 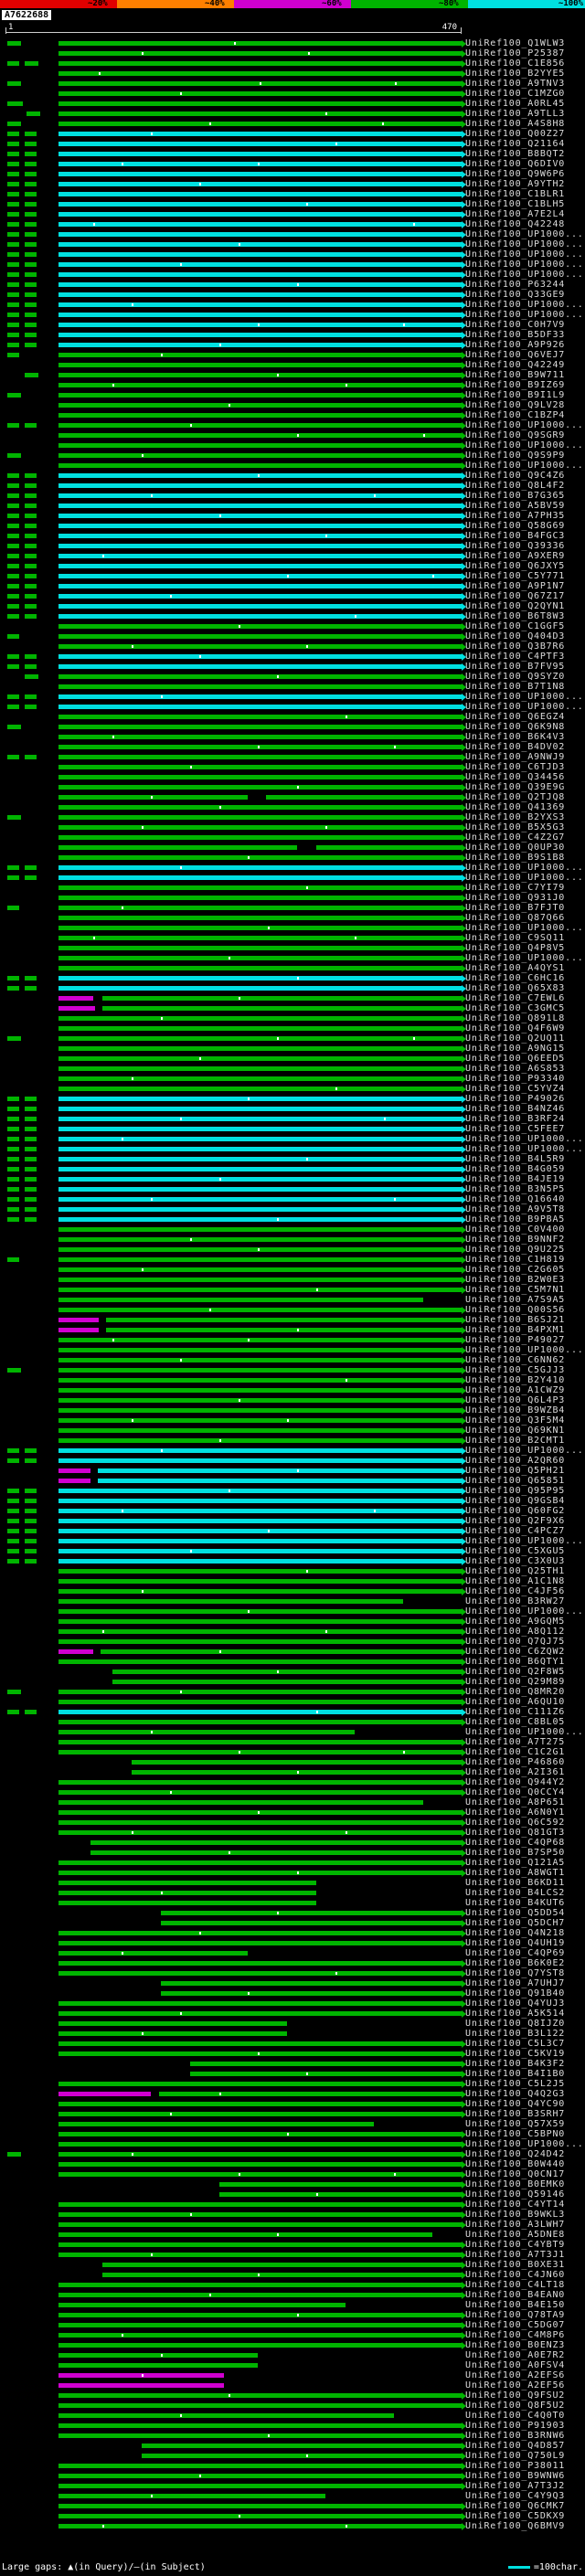 What do you see at coordinates (293, 1591) in the screenshot?
I see `alignment-row: UniRef100_C4JF56` at bounding box center [293, 1591].